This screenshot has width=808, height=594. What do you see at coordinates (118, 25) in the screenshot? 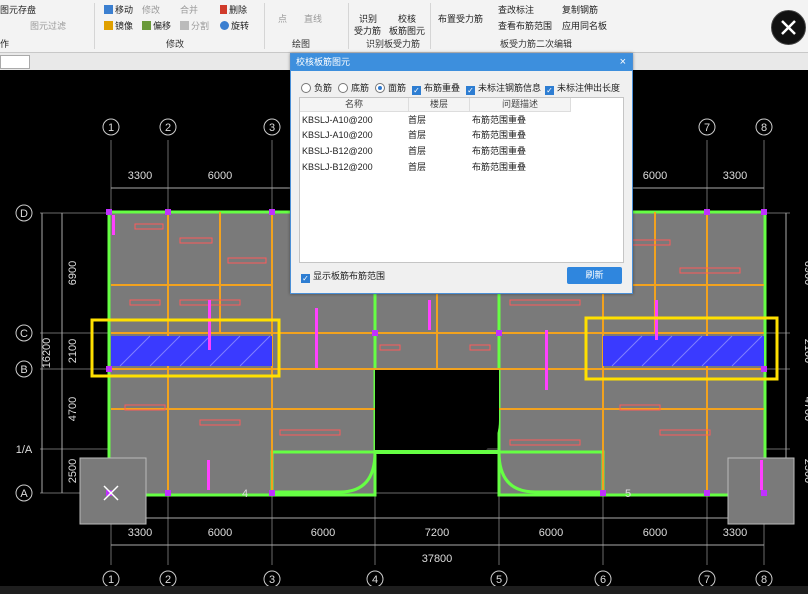
I see `mirror-button: 镜像` at bounding box center [118, 25].